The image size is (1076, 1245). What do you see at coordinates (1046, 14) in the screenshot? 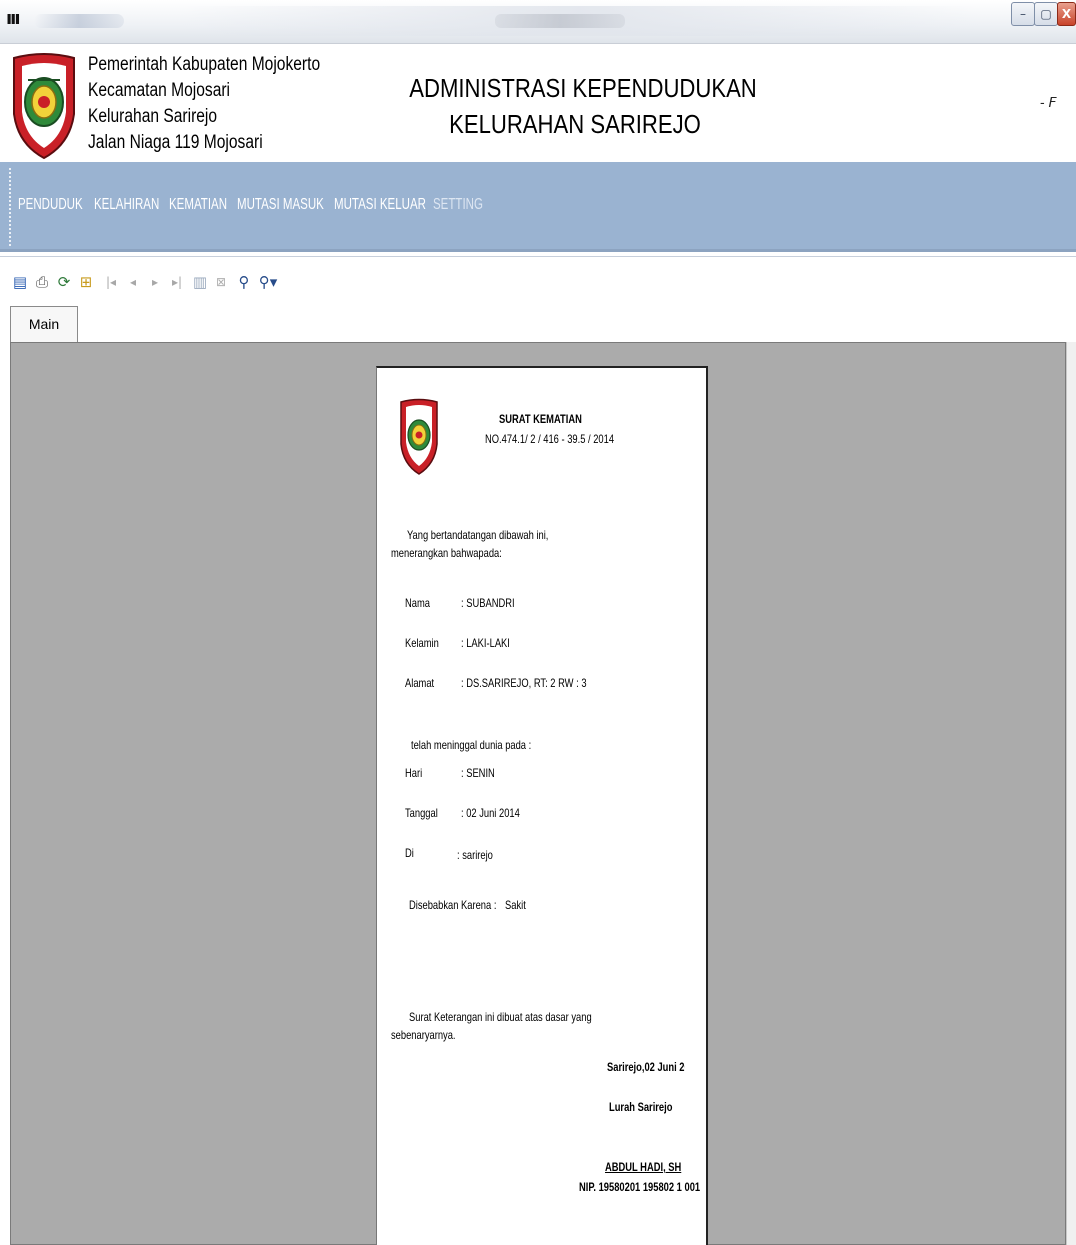
I see `maximize-button: ▢` at bounding box center [1046, 14].